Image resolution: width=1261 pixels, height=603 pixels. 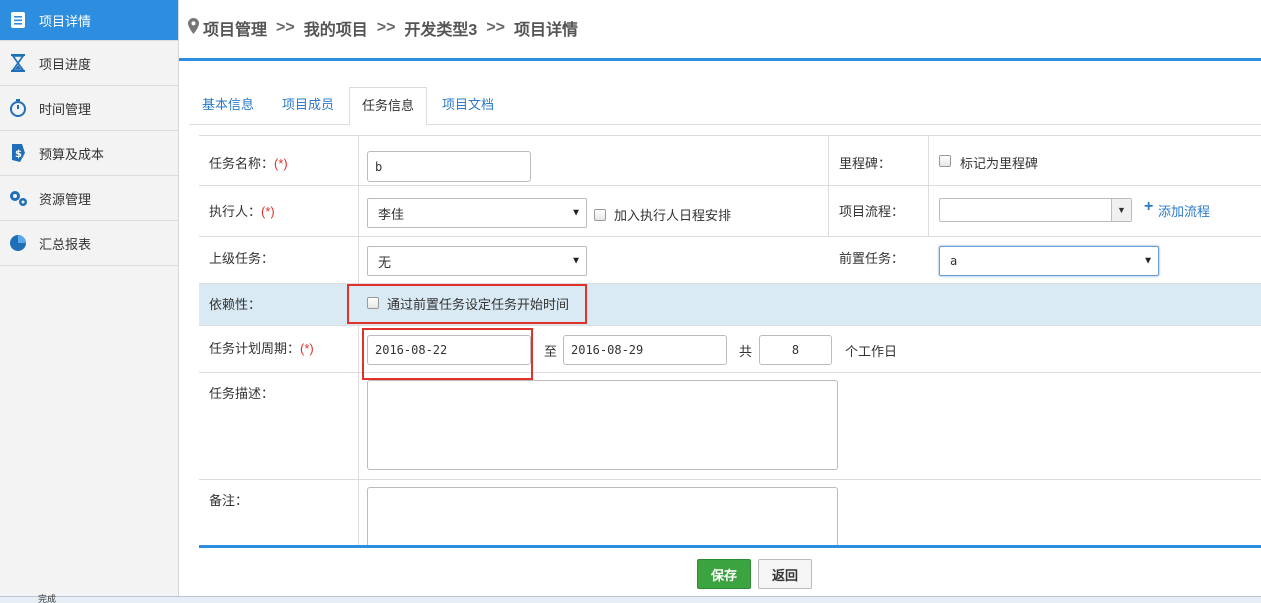 I want to click on document-list-icon, so click(x=18, y=20).